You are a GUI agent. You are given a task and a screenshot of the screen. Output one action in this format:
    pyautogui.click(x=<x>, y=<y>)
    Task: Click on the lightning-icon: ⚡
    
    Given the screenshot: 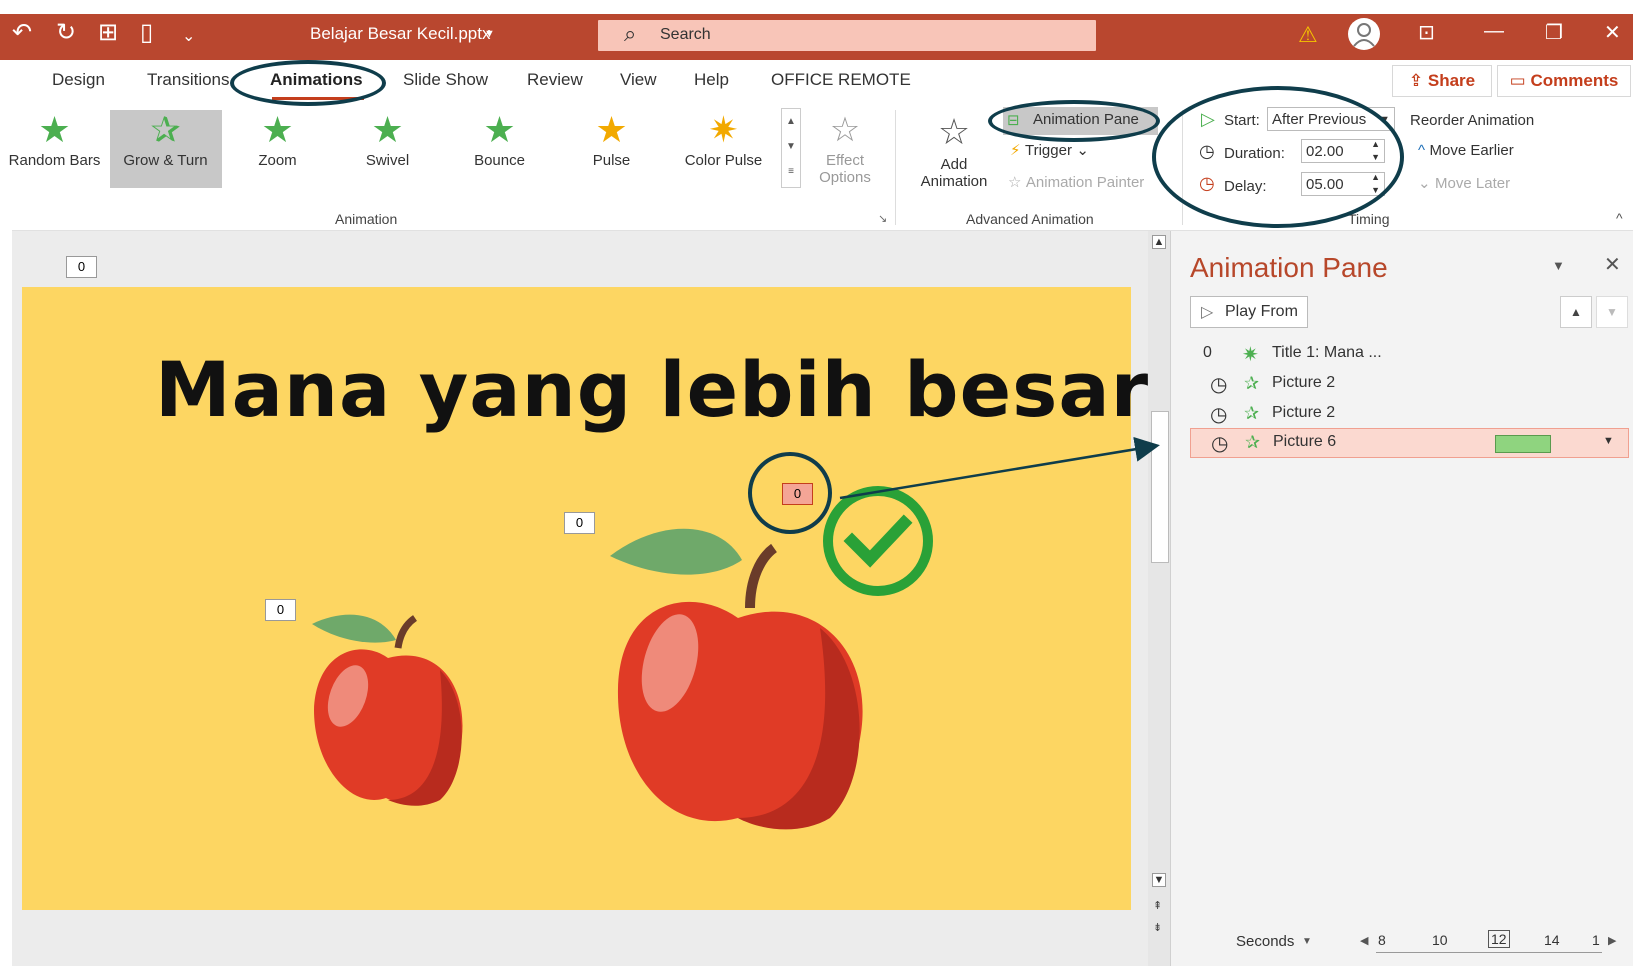 What is the action you would take?
    pyautogui.click(x=1015, y=150)
    